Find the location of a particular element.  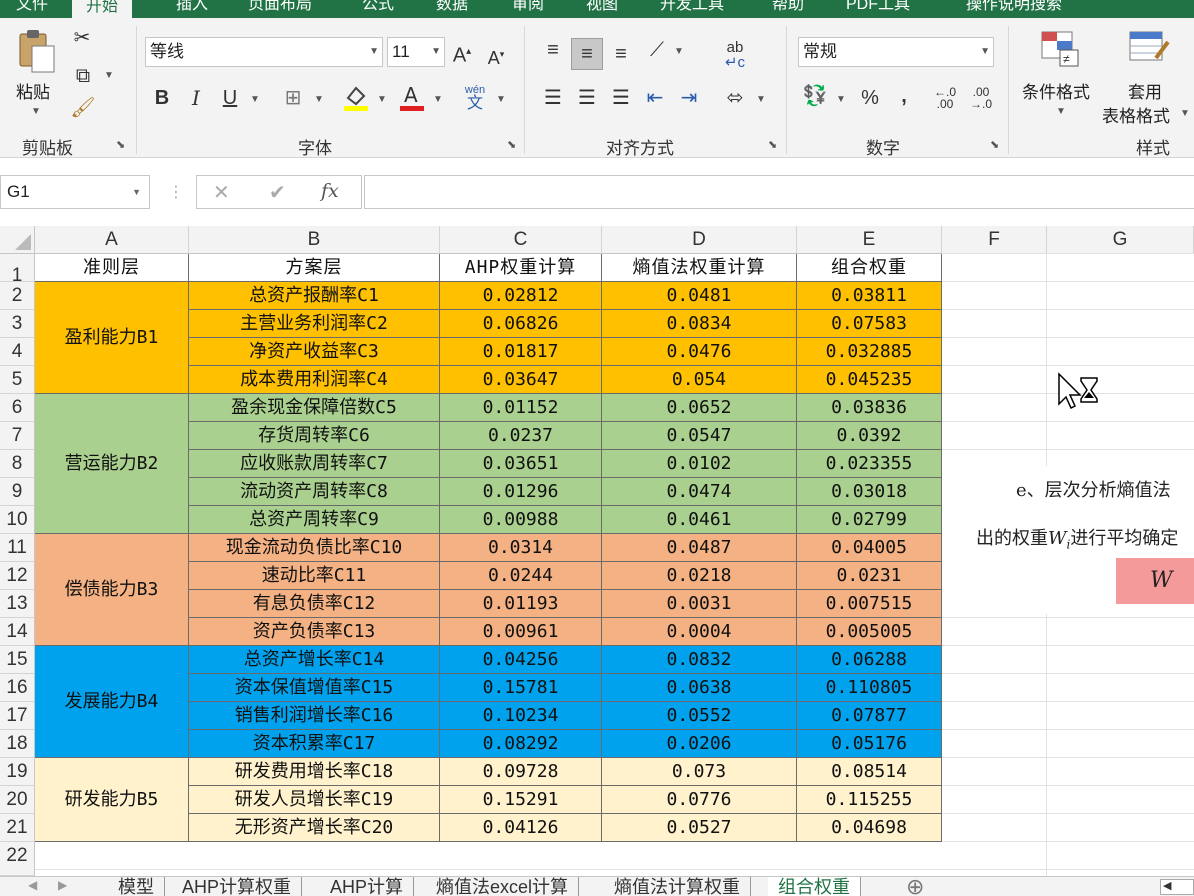

ribbon-tab-8: 开发工具 is located at coordinates (692, 9).